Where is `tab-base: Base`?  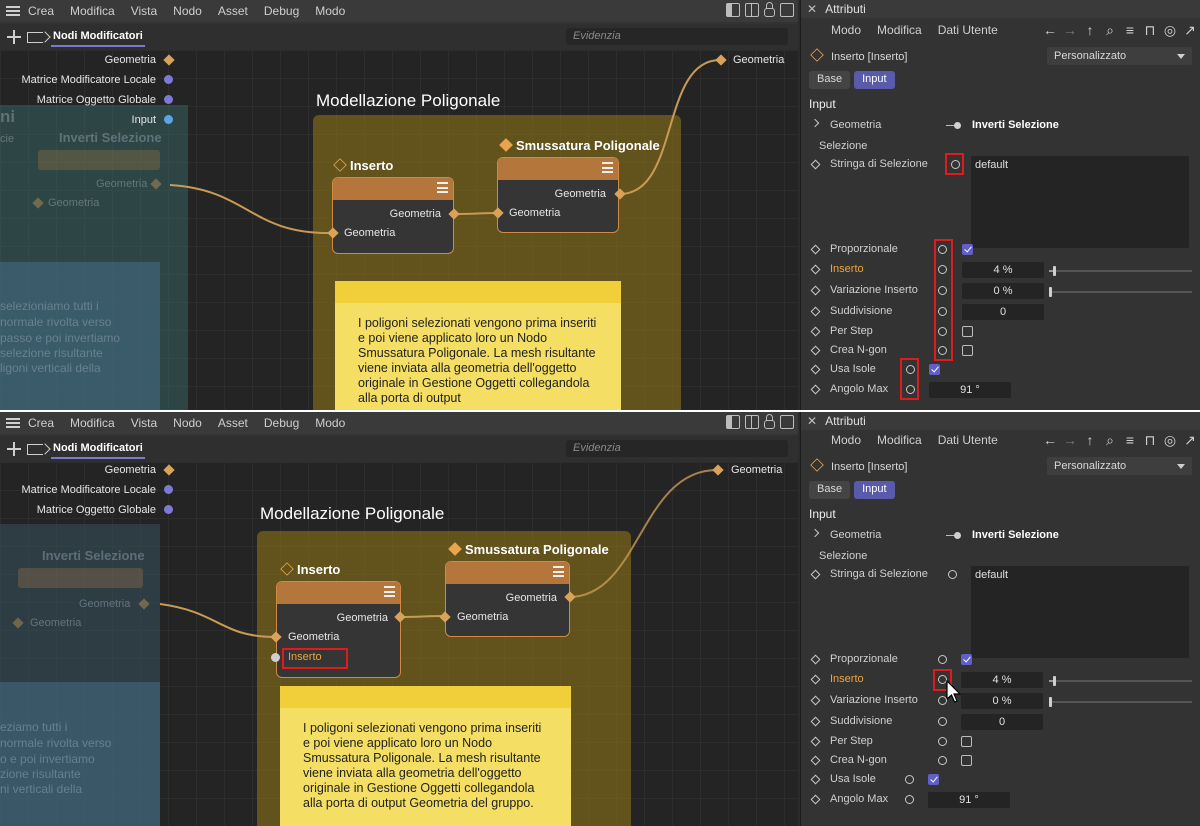 tab-base: Base is located at coordinates (830, 490).